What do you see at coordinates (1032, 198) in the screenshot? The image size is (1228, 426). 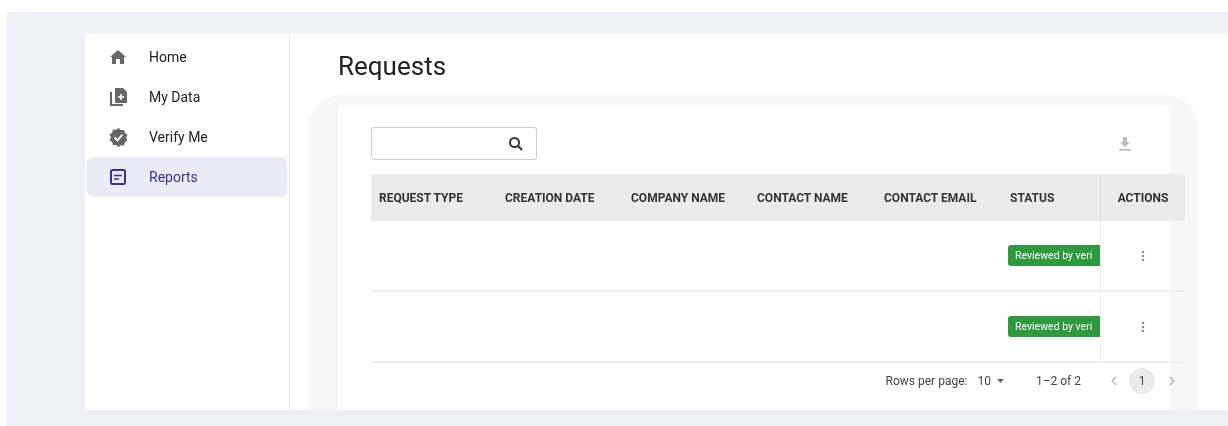 I see `column-header: STATUS` at bounding box center [1032, 198].